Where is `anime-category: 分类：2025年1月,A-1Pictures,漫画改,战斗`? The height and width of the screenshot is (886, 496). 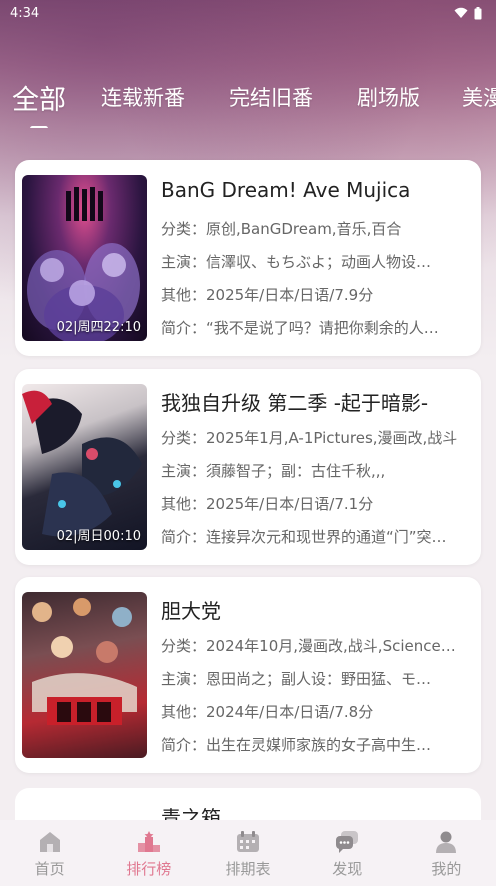 anime-category: 分类：2025年1月,A-1Pictures,漫画改,战斗 is located at coordinates (309, 438).